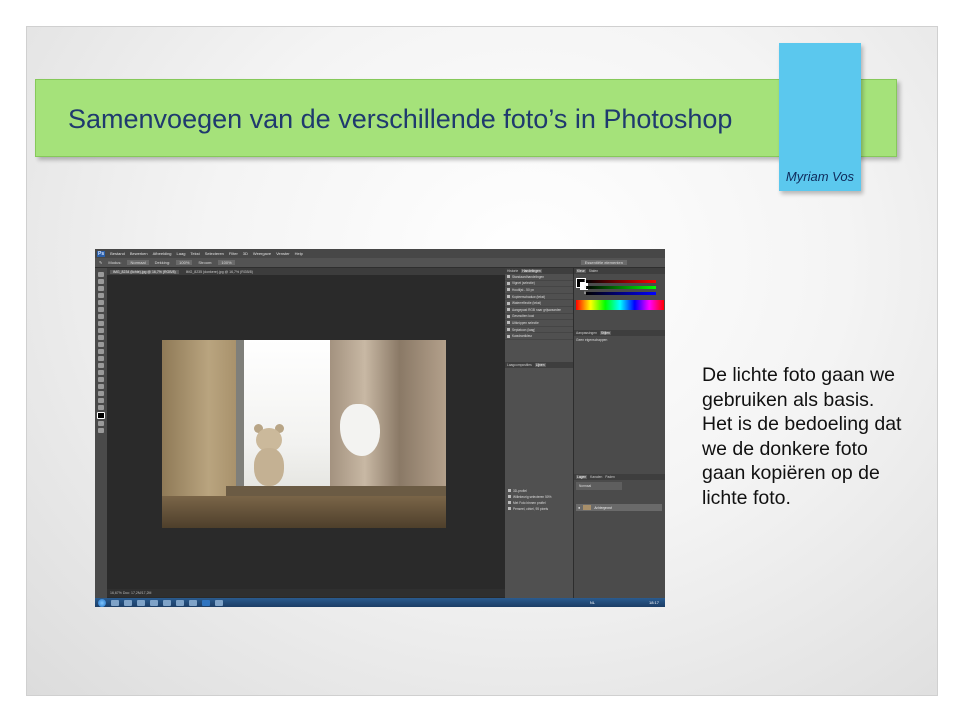 The width and height of the screenshot is (960, 720). I want to click on menu-item: Filter, so click(233, 253).